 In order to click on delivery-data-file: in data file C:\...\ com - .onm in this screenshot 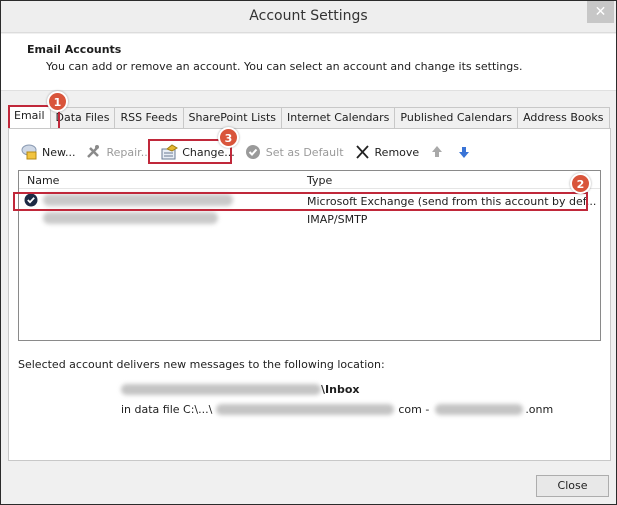, I will do `click(337, 409)`.